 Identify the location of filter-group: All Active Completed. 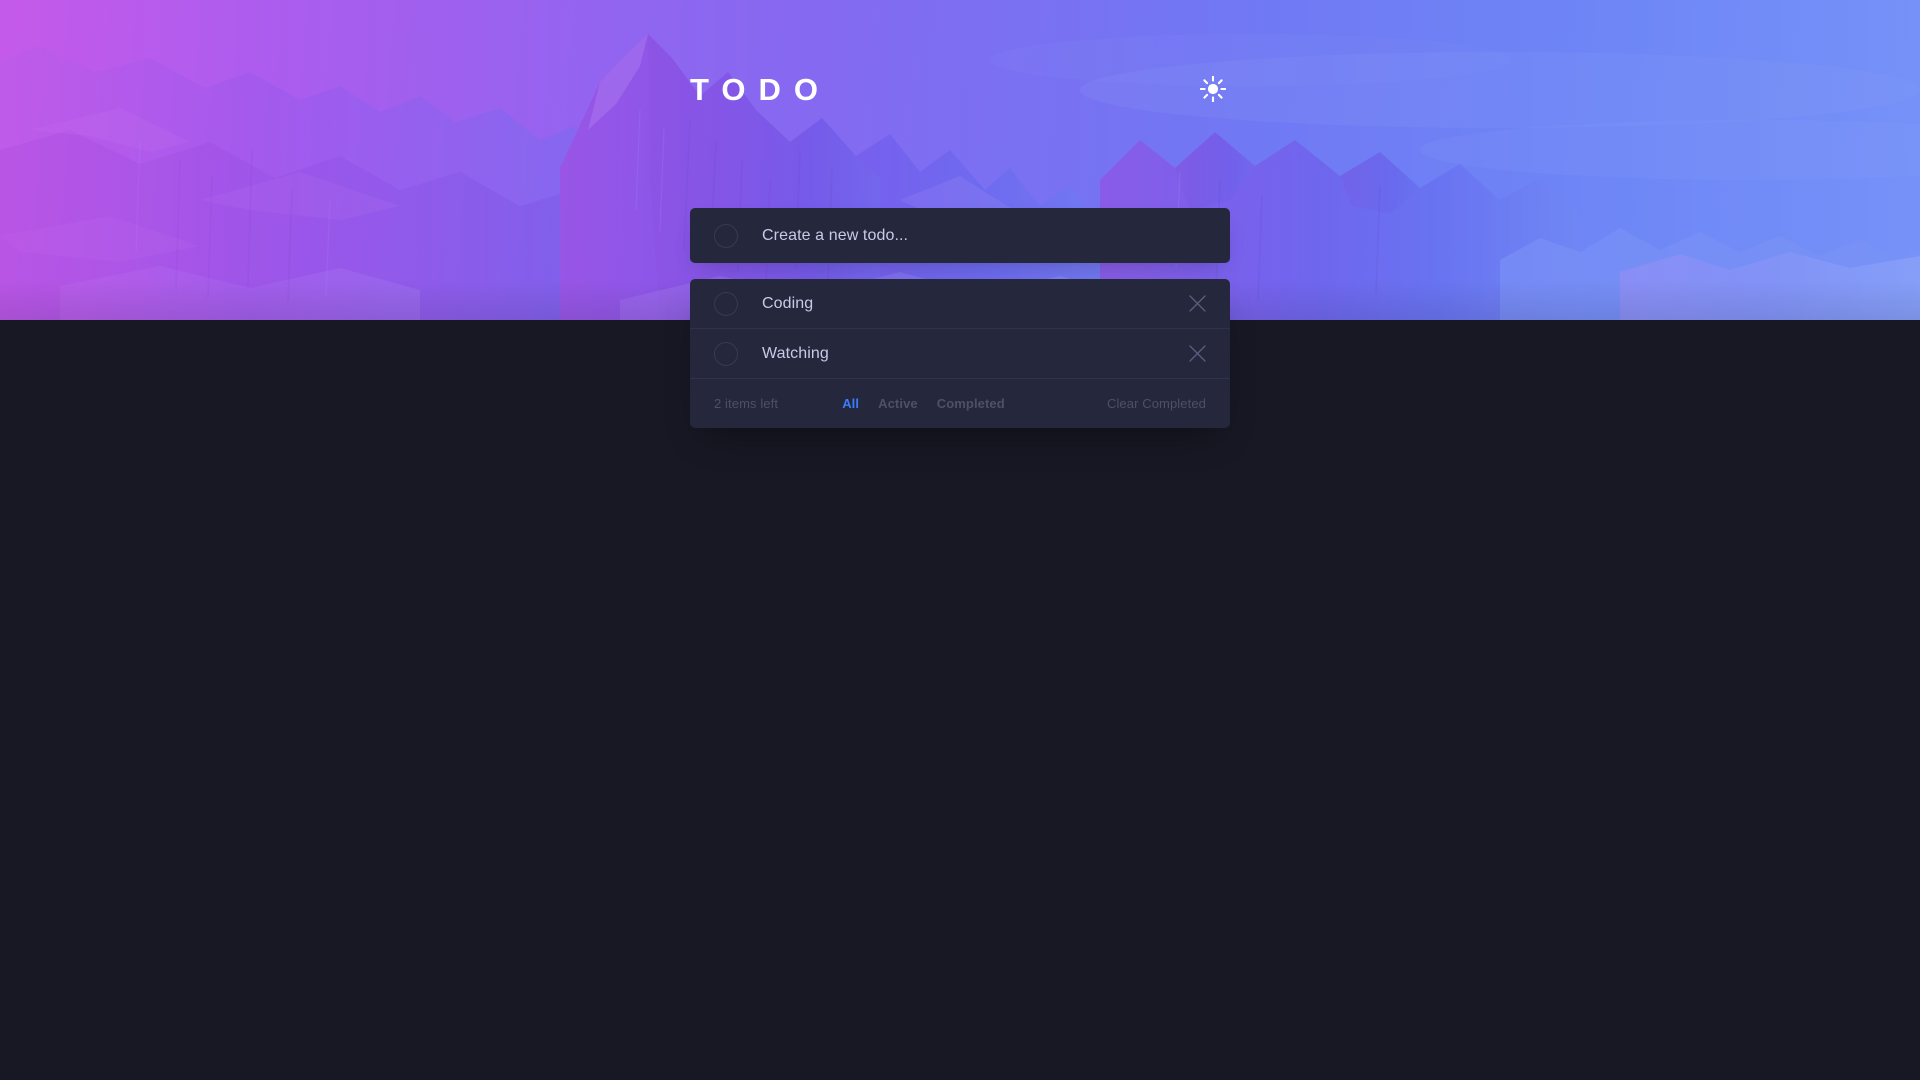
(923, 403).